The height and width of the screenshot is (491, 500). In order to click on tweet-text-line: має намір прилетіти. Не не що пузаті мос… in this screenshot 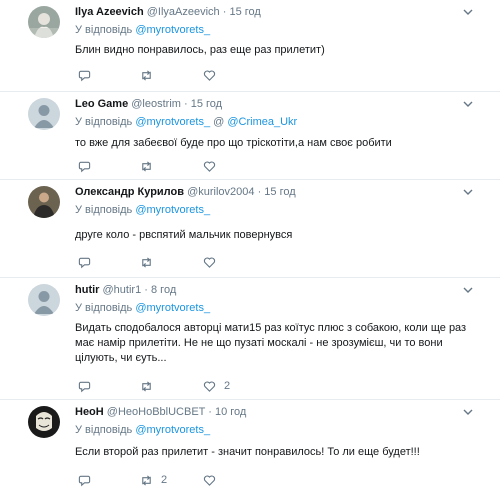, I will do `click(259, 343)`.